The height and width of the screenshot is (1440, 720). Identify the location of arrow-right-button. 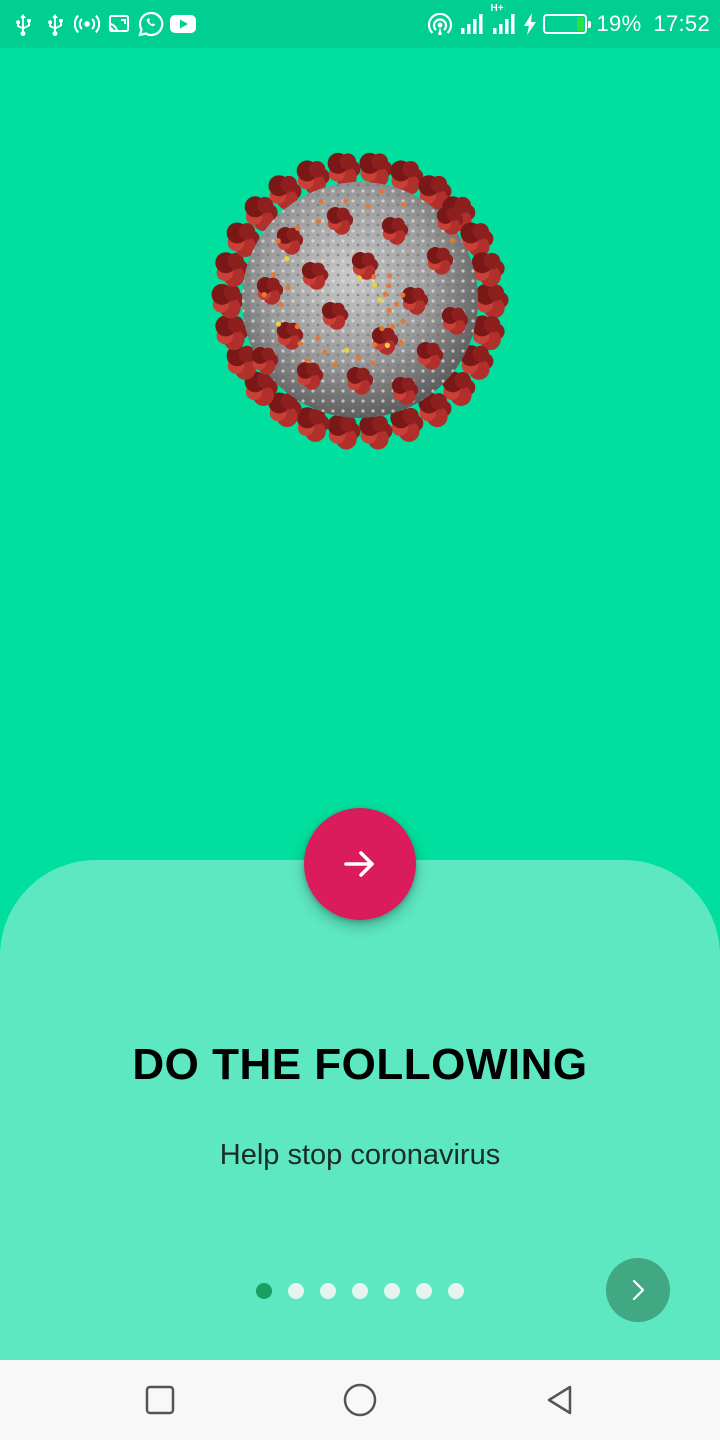
(360, 864).